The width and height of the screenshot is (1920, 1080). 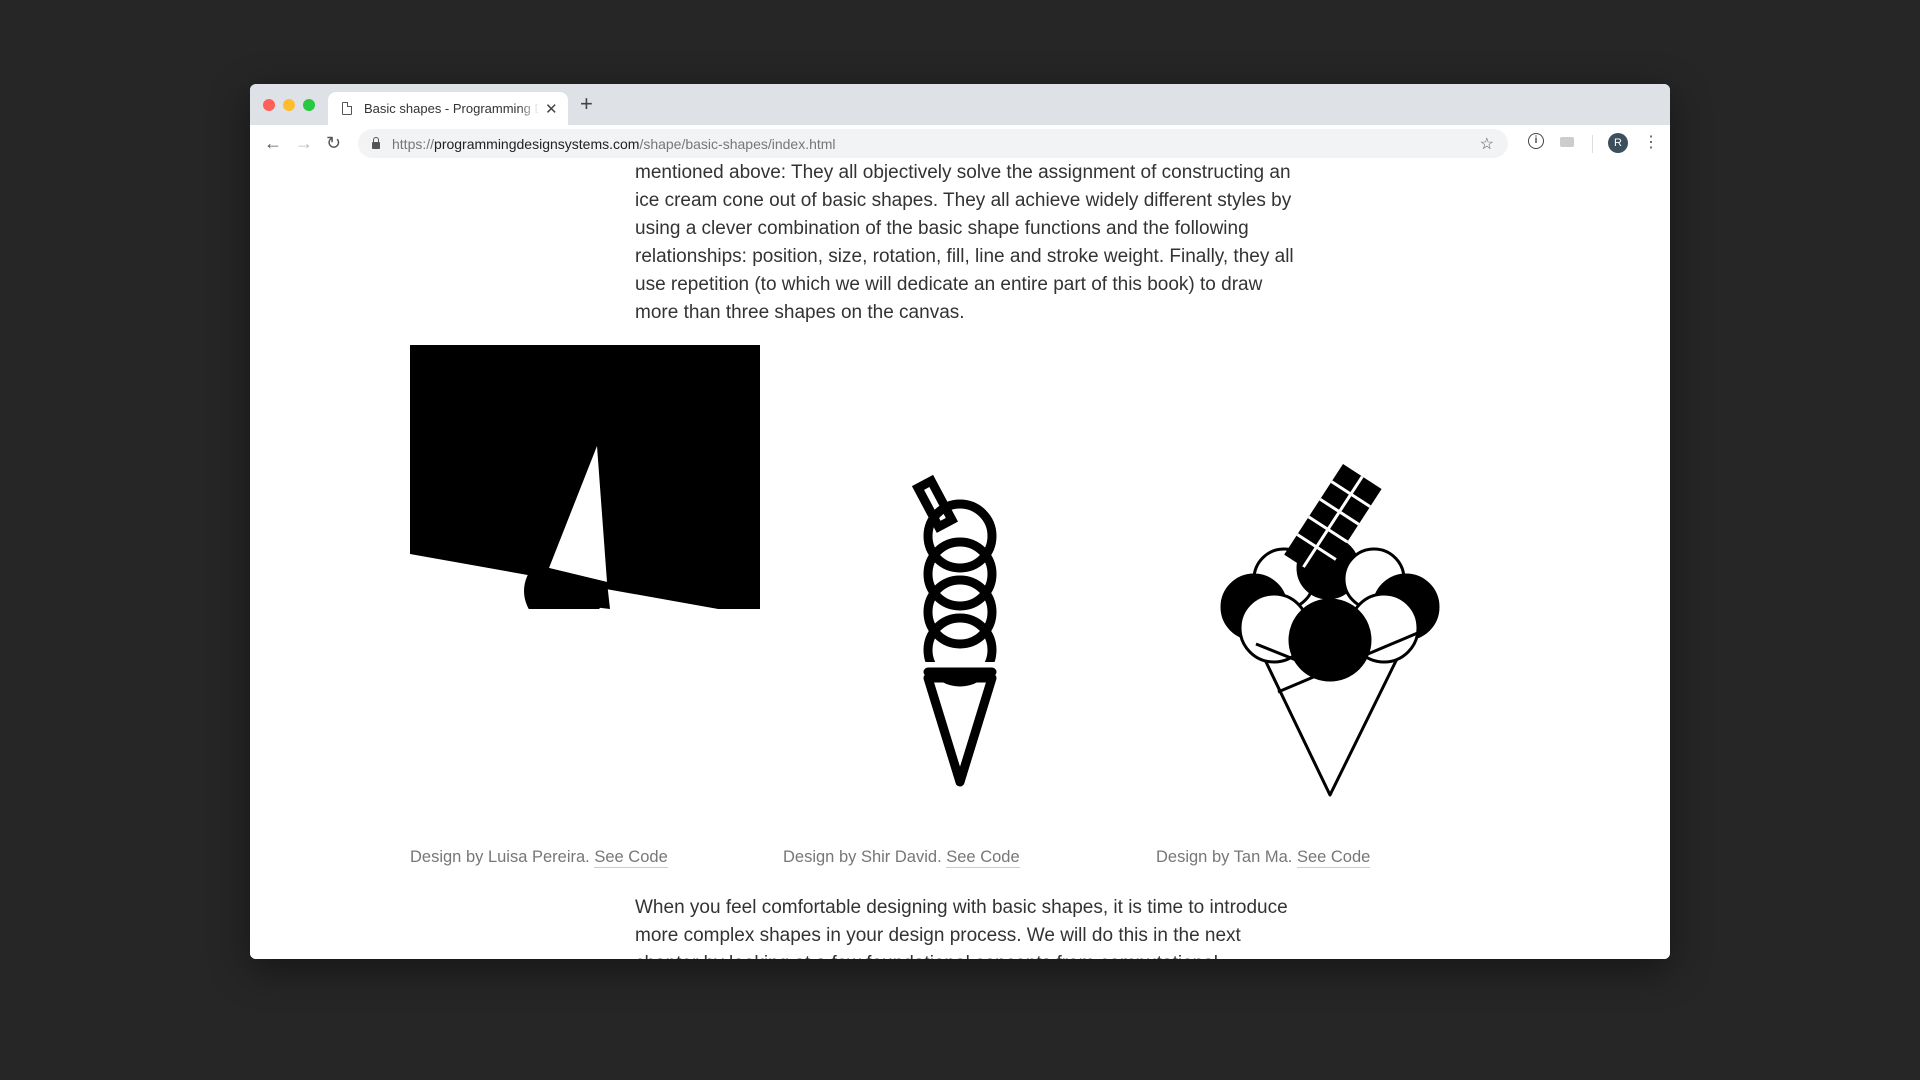 I want to click on figure-caption-3: Design by Tan Ma. See Code, so click(x=1263, y=858).